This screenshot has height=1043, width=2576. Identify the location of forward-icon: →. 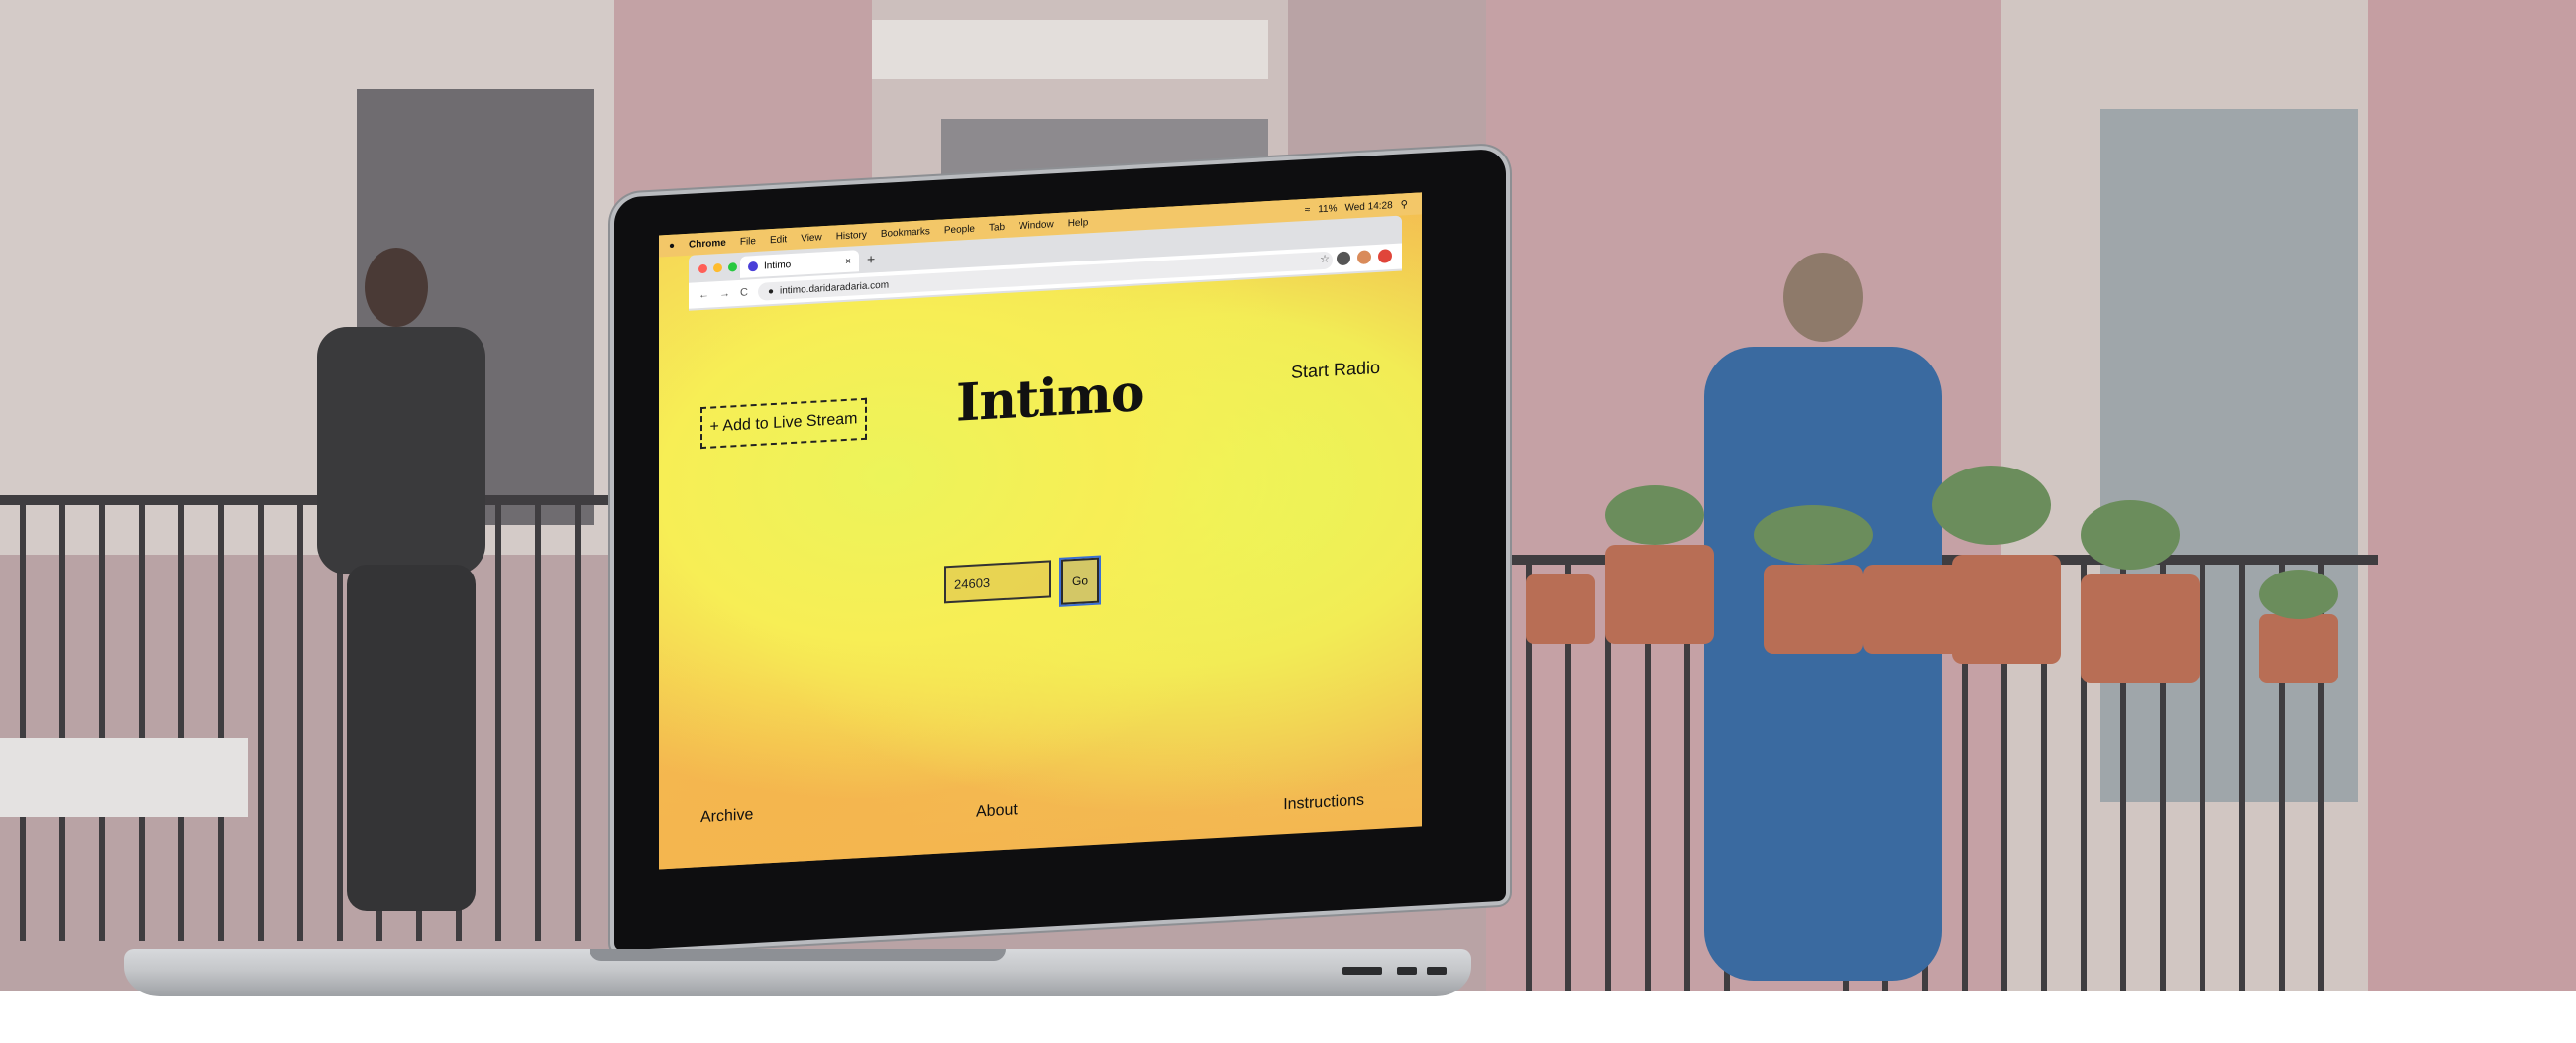
(724, 293).